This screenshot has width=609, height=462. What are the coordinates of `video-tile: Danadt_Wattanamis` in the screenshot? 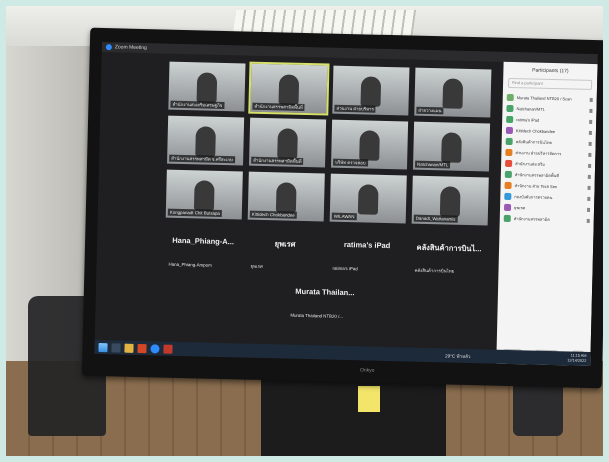 It's located at (450, 200).